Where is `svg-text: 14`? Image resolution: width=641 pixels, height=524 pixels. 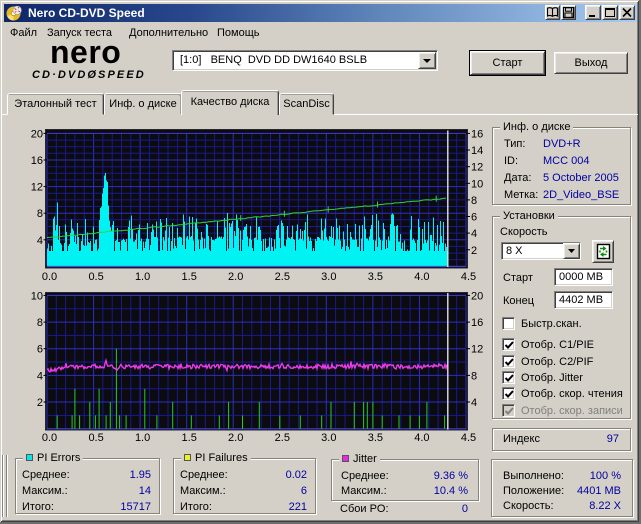
svg-text: 14 is located at coordinates (477, 151).